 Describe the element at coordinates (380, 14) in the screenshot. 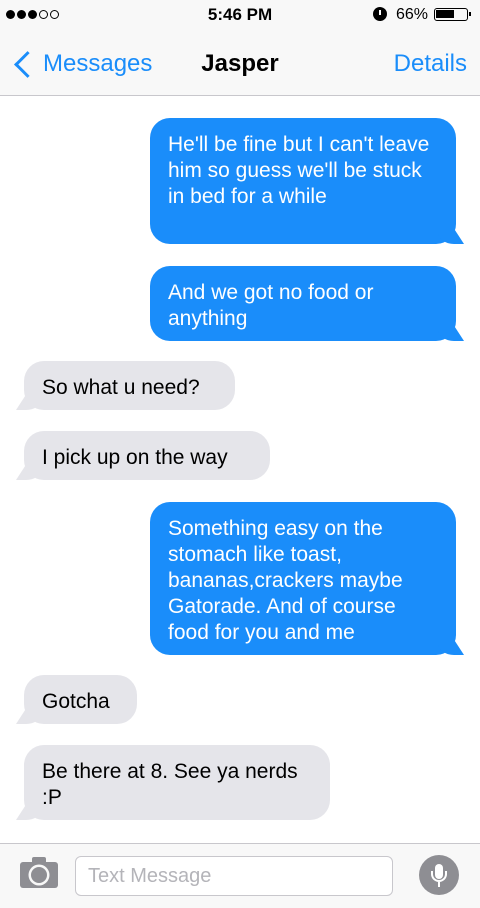

I see `alarm-clock-icon` at that location.